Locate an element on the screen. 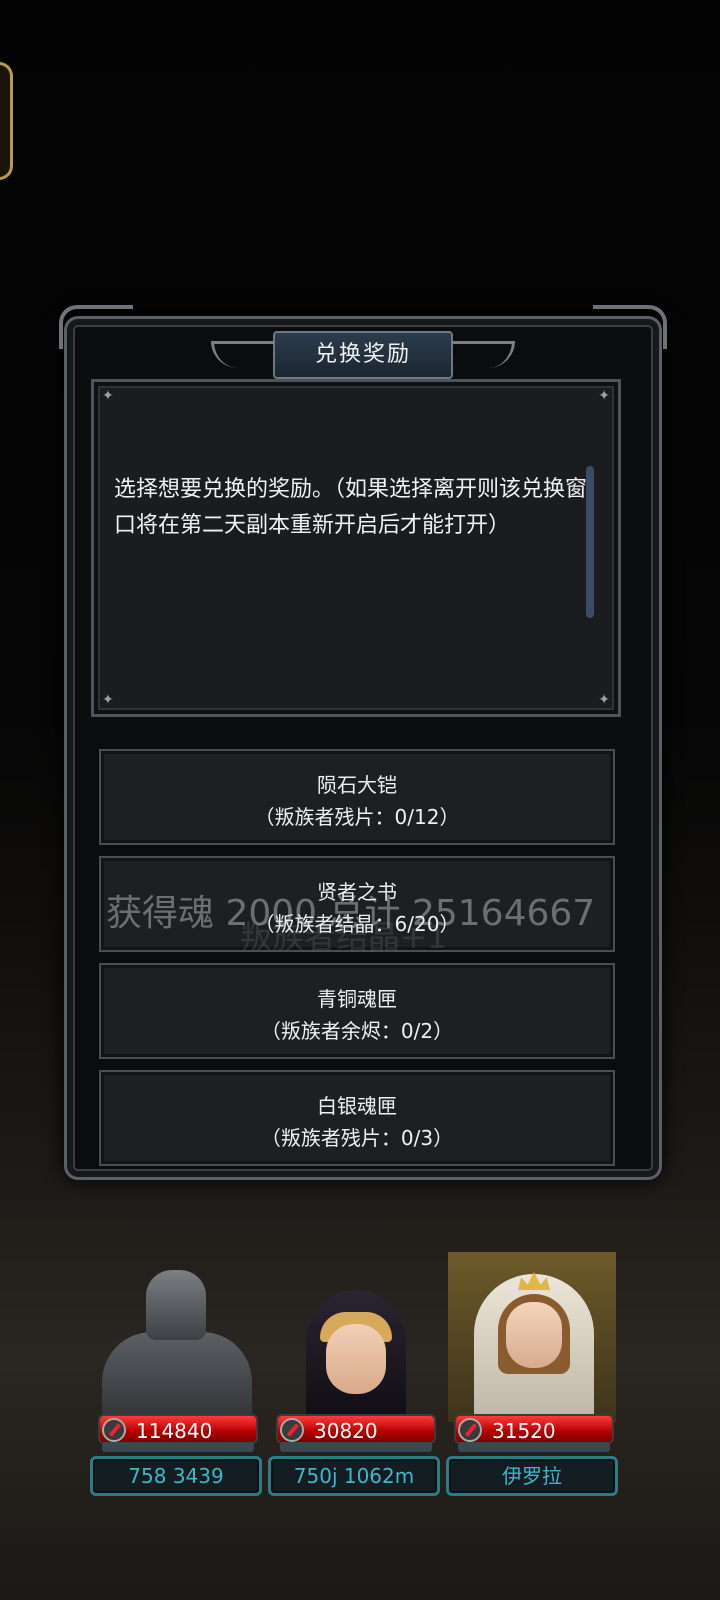  hp-value: 30820 is located at coordinates (346, 1431).